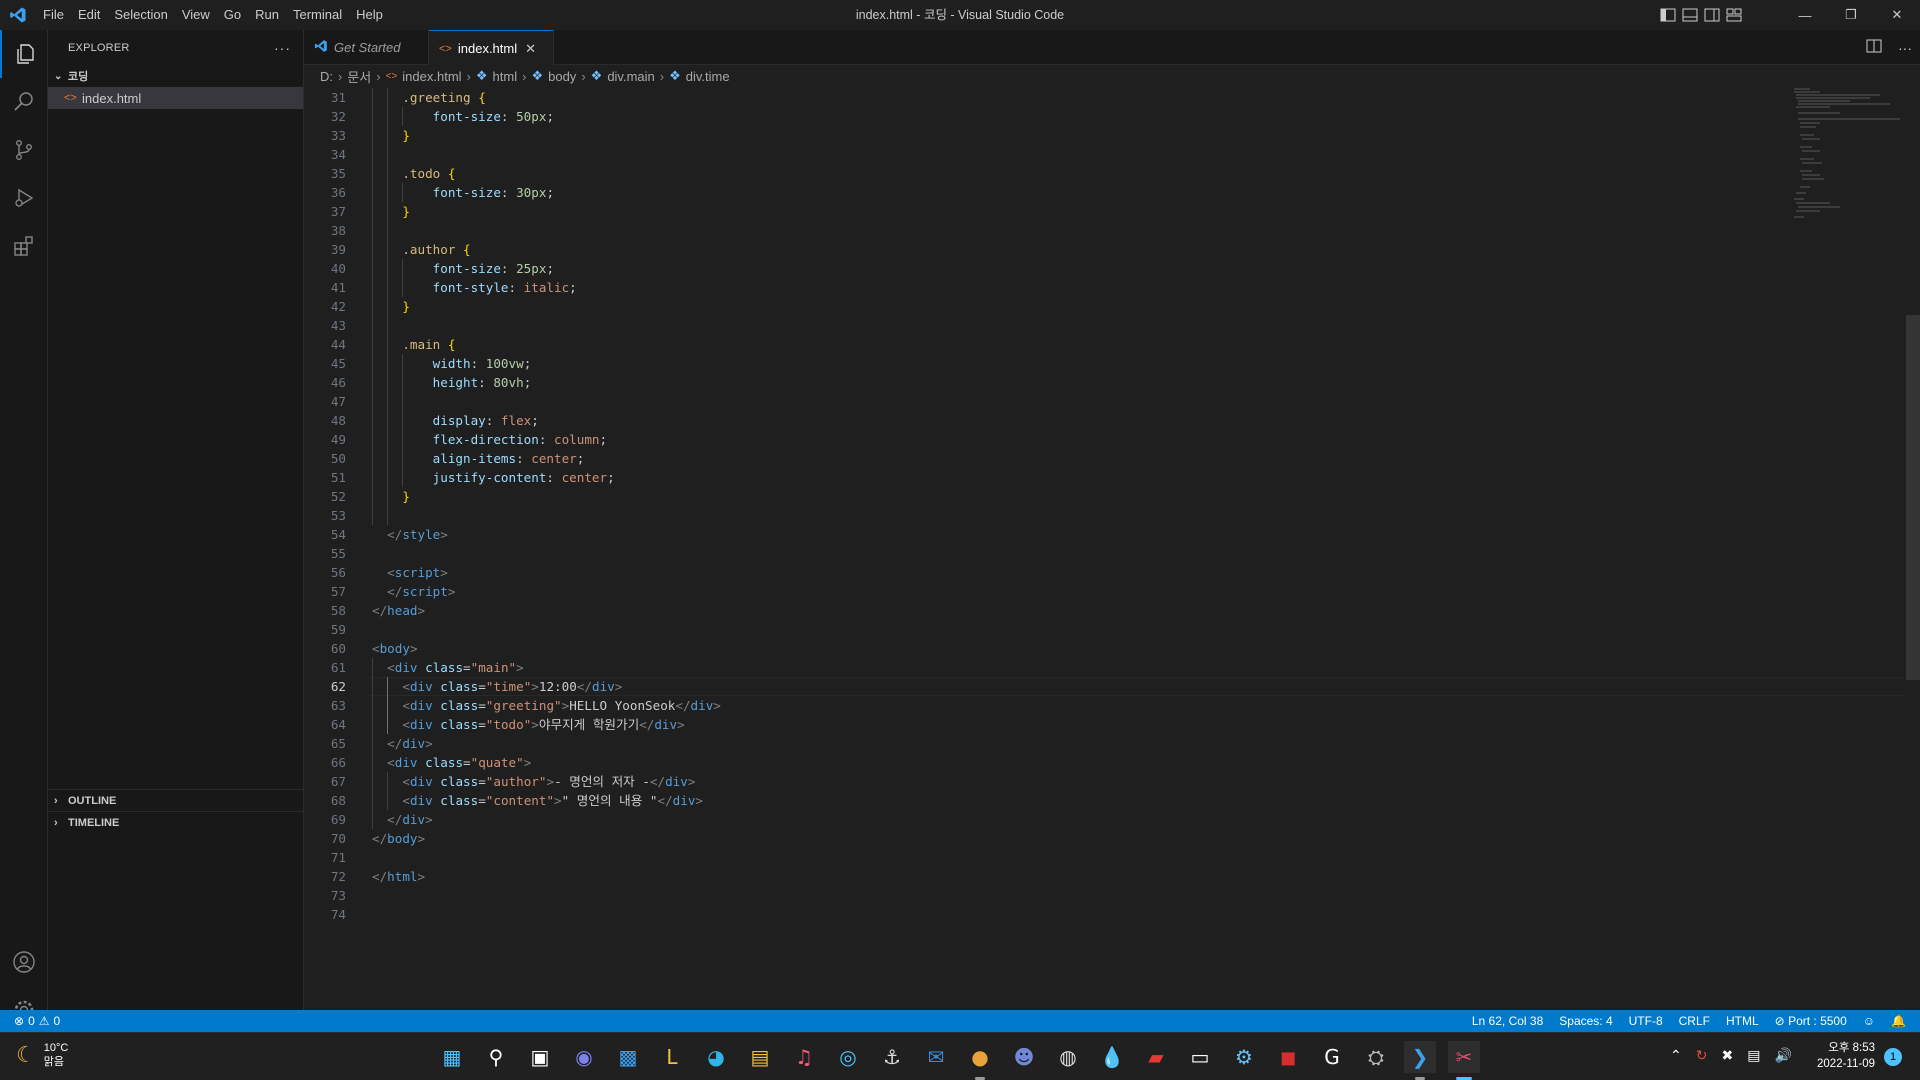 The height and width of the screenshot is (1080, 1920). Describe the element at coordinates (175, 800) in the screenshot. I see `outline-section: › OUTLINE` at that location.